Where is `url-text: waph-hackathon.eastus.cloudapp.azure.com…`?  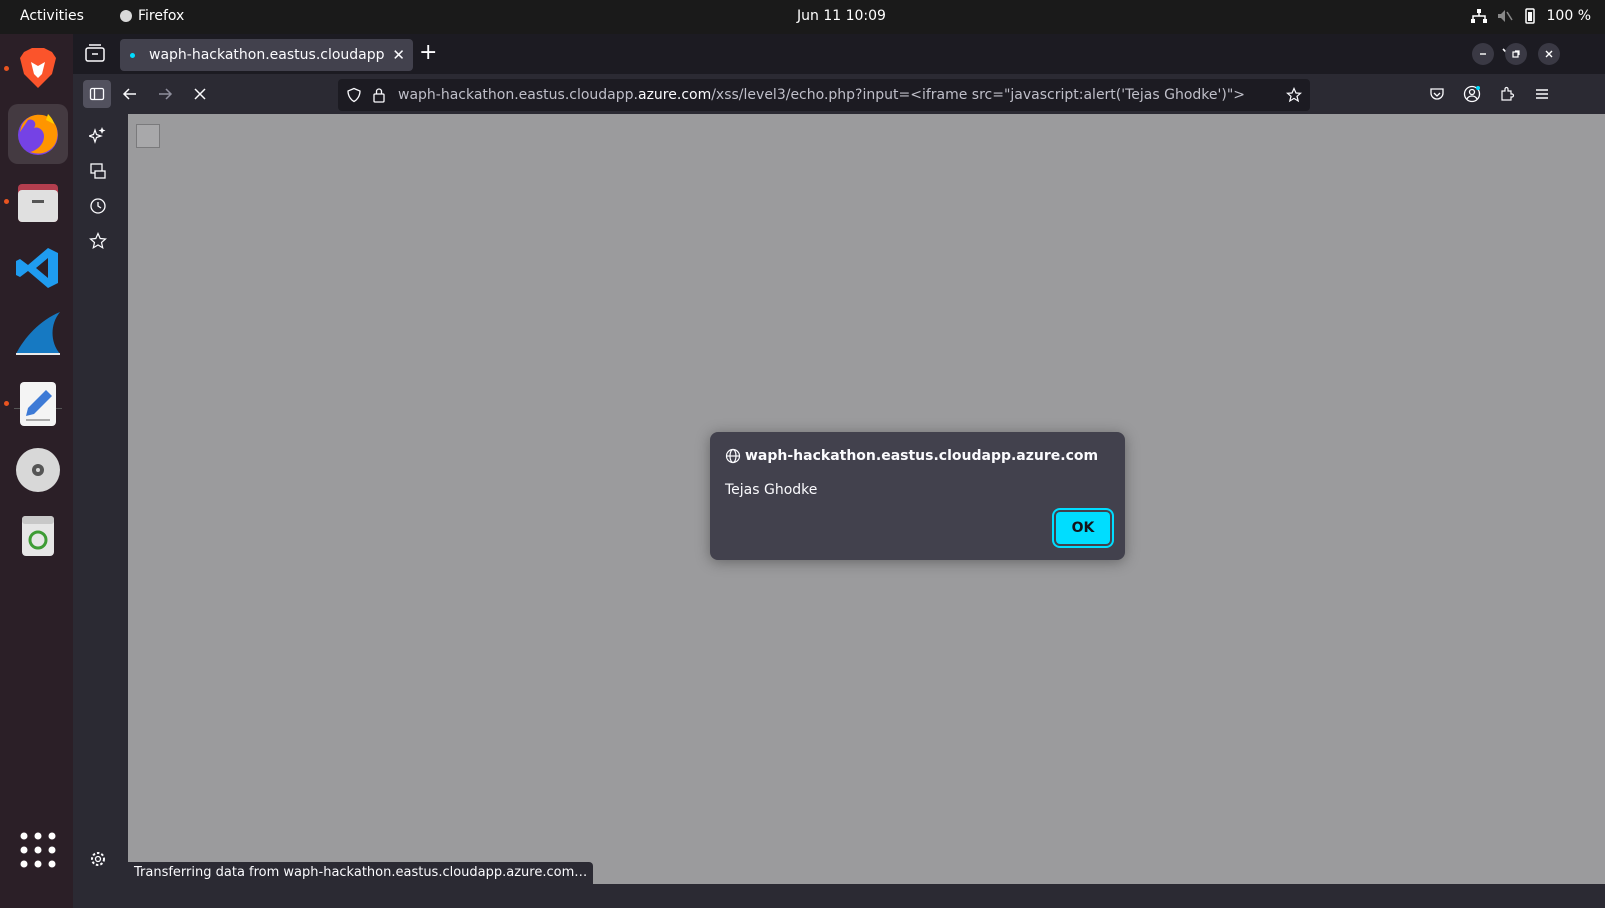
url-text: waph-hackathon.eastus.cloudapp.azure.com… is located at coordinates (838, 95).